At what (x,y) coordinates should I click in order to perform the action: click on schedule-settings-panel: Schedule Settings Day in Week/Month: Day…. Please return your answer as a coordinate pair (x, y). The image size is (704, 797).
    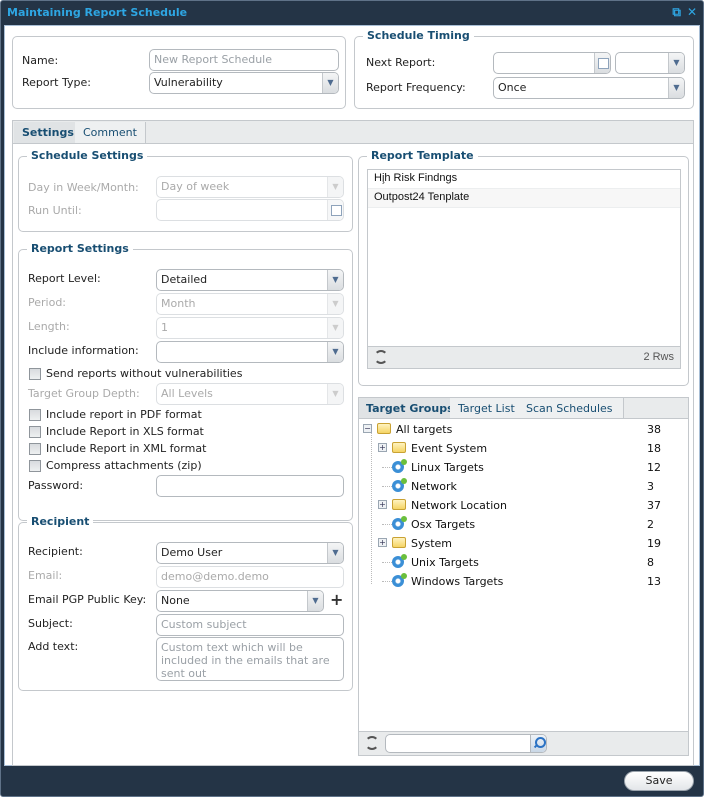
    Looking at the image, I should click on (185, 190).